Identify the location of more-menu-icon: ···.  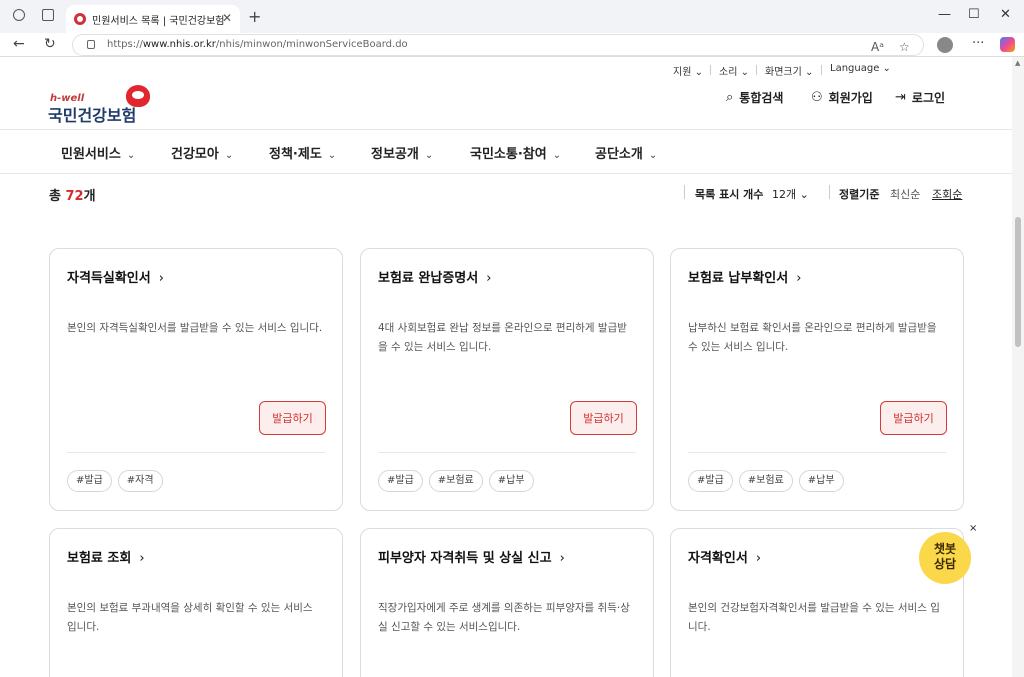
(978, 43).